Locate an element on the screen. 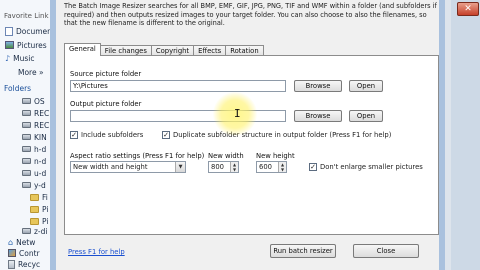 The height and width of the screenshot is (270, 480). aspect-ratio-select: New width and height ▼ is located at coordinates (128, 167).